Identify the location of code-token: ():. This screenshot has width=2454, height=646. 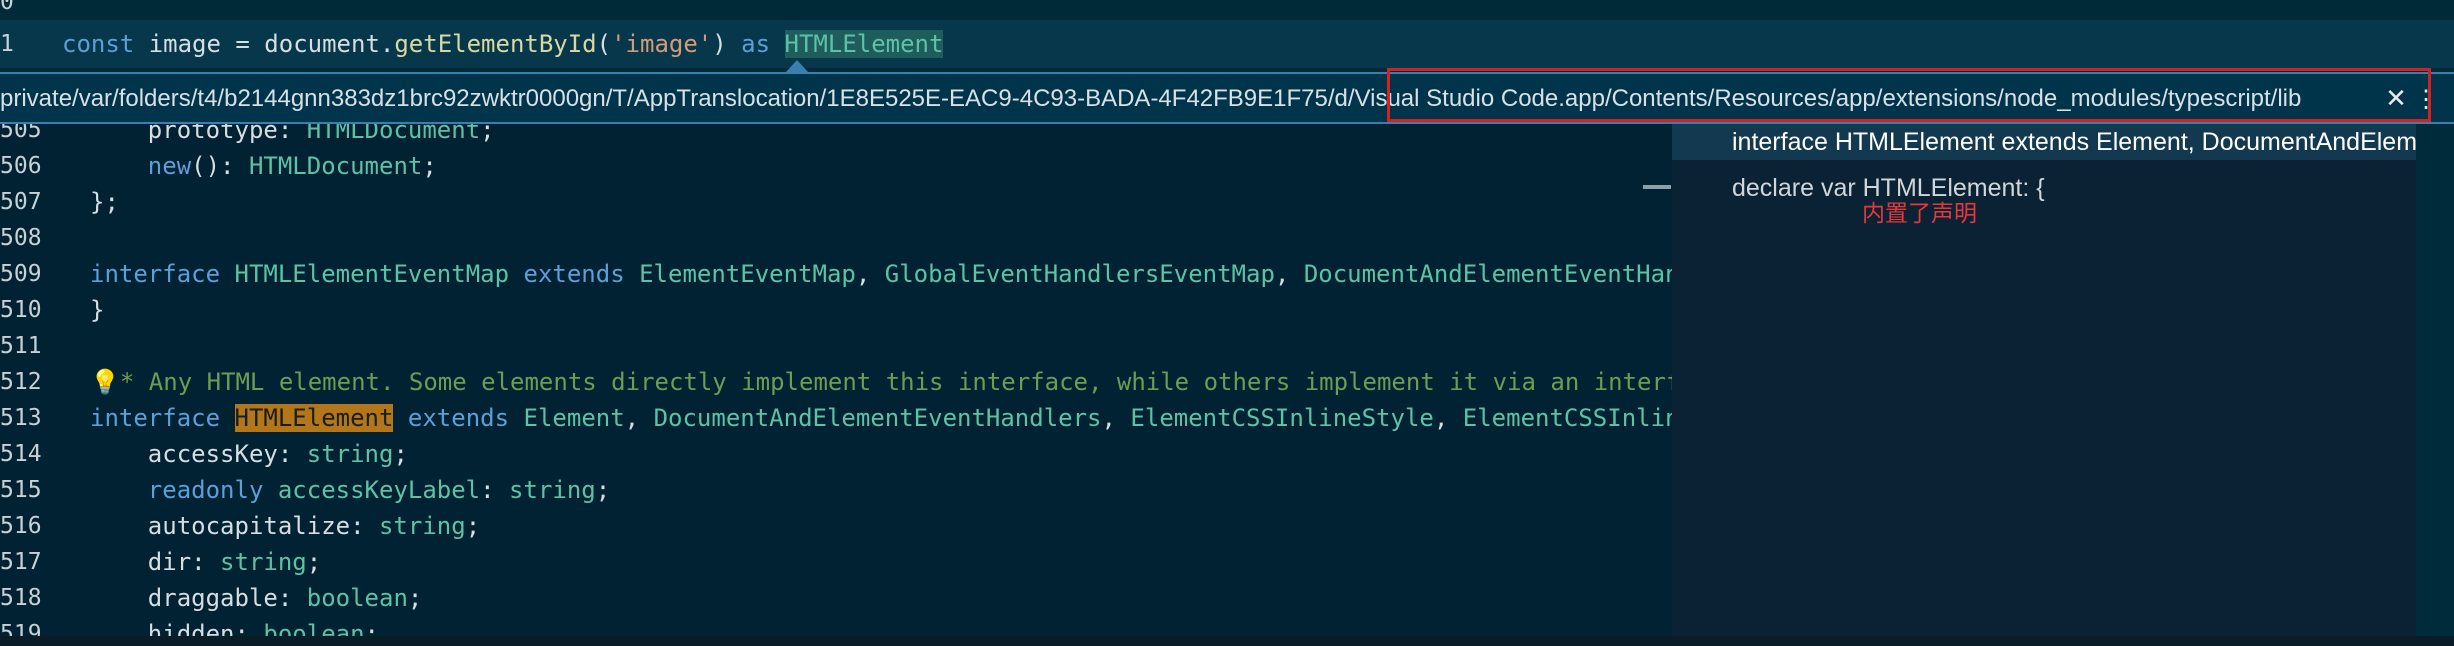
(220, 166).